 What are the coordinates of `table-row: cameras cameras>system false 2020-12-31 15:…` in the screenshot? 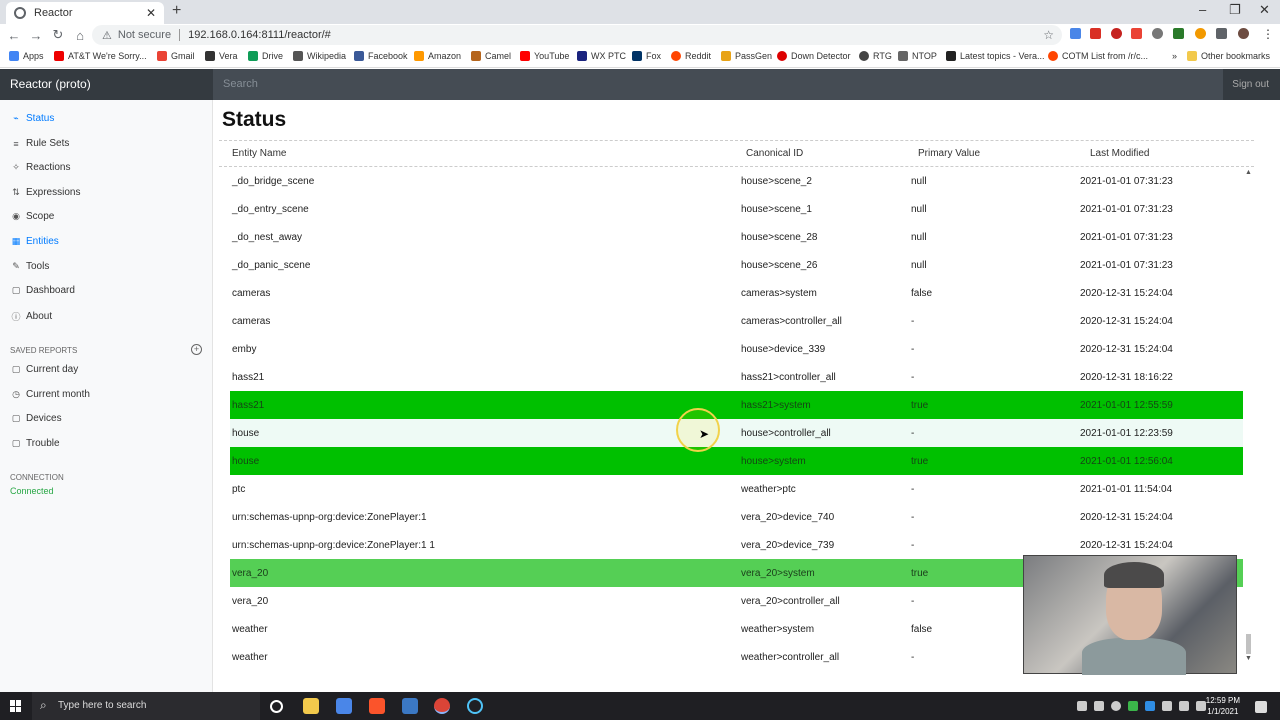 It's located at (736, 293).